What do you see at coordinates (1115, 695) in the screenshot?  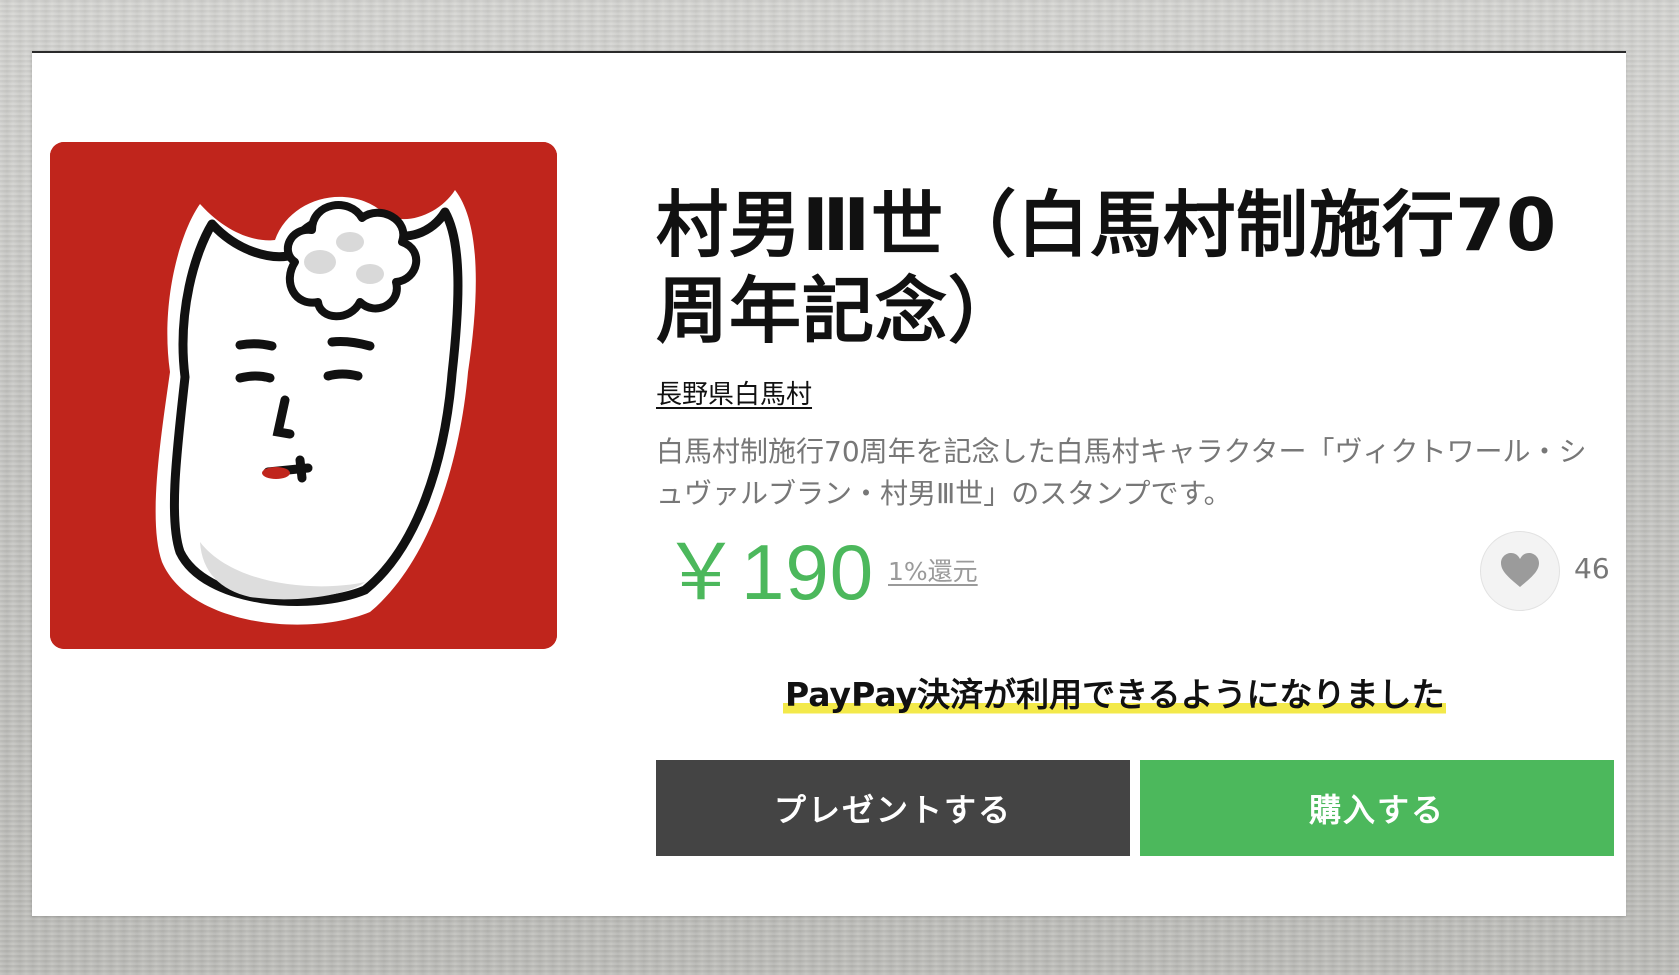 I see `paypay-notice: PayPay決済が利用できるようになりました` at bounding box center [1115, 695].